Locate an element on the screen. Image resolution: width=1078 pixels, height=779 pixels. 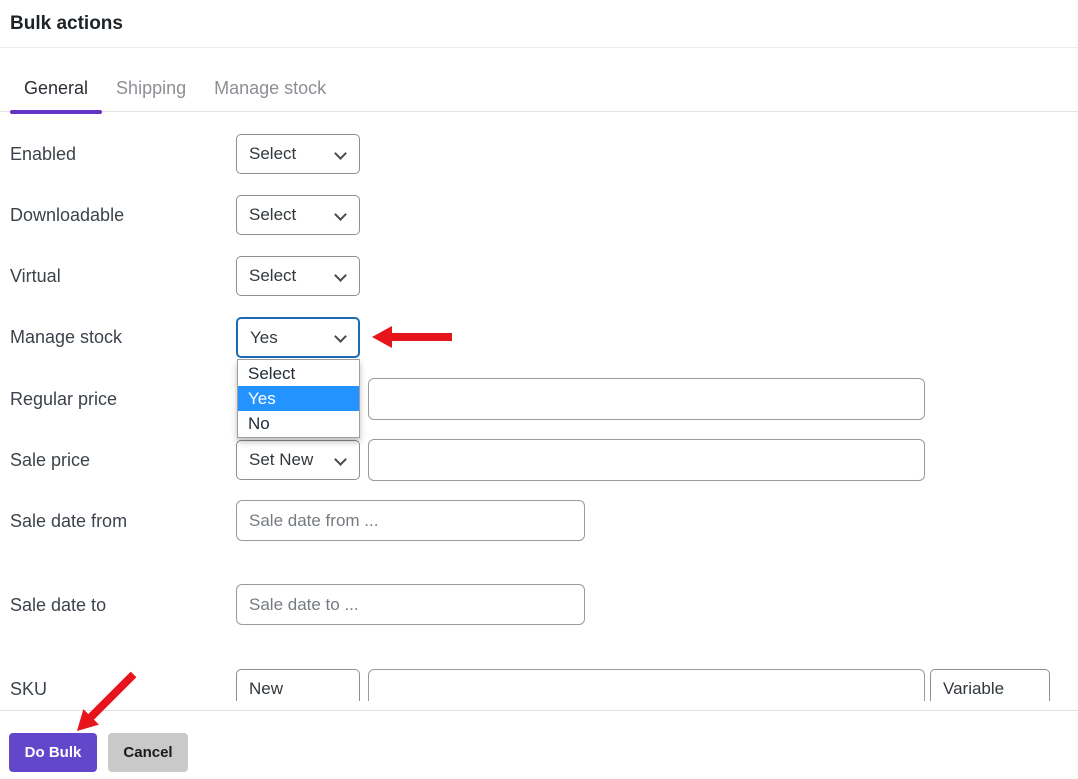
sale-price-select-value: Set New is located at coordinates (281, 459).